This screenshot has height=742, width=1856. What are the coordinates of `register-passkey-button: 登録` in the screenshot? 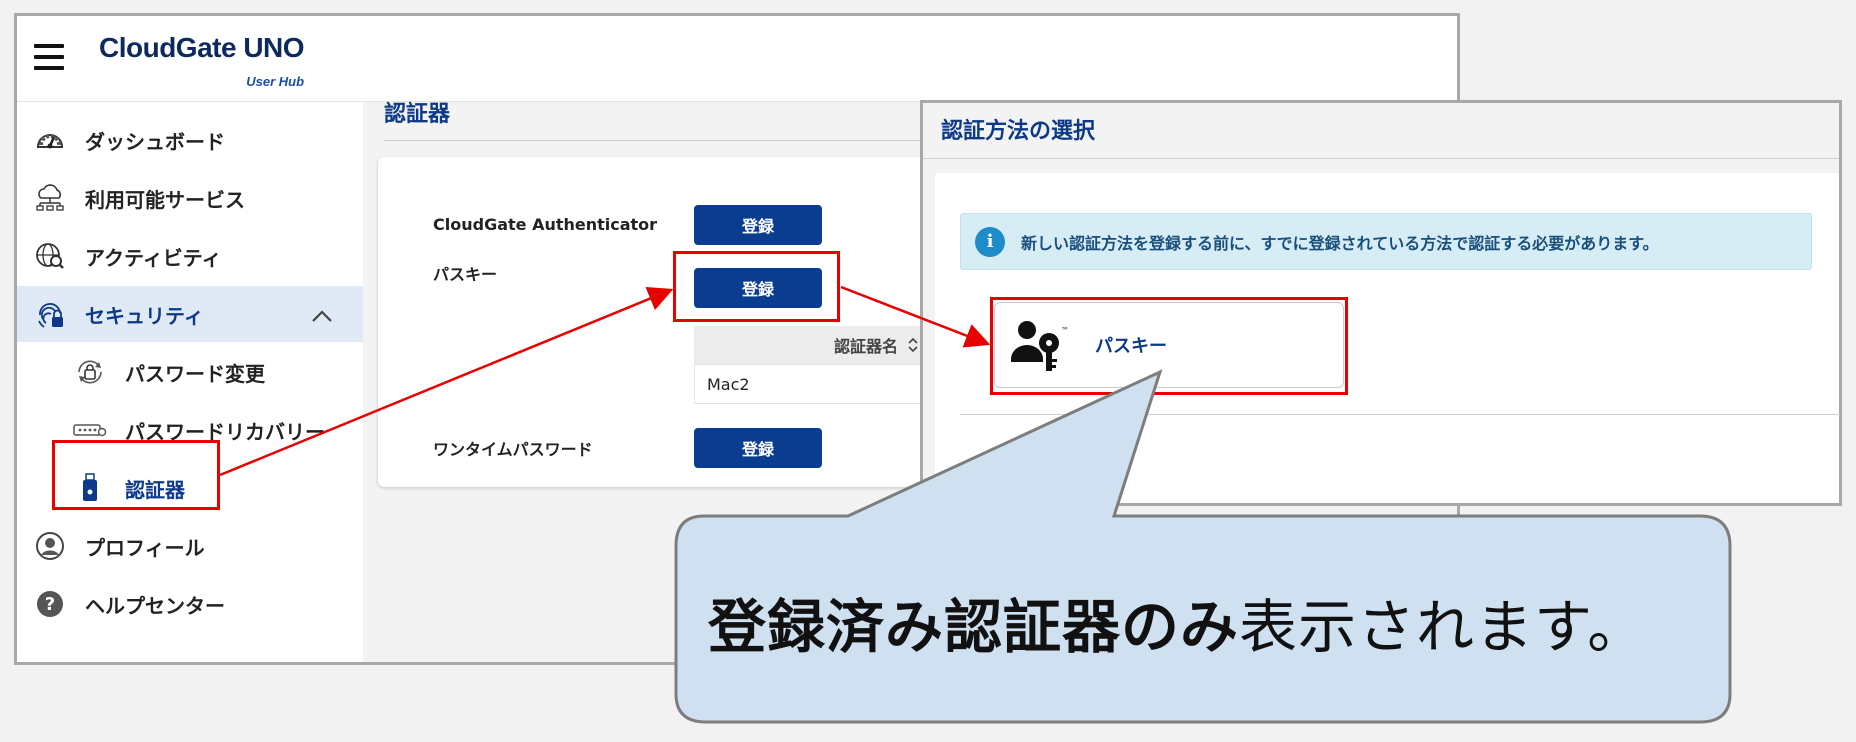 It's located at (758, 288).